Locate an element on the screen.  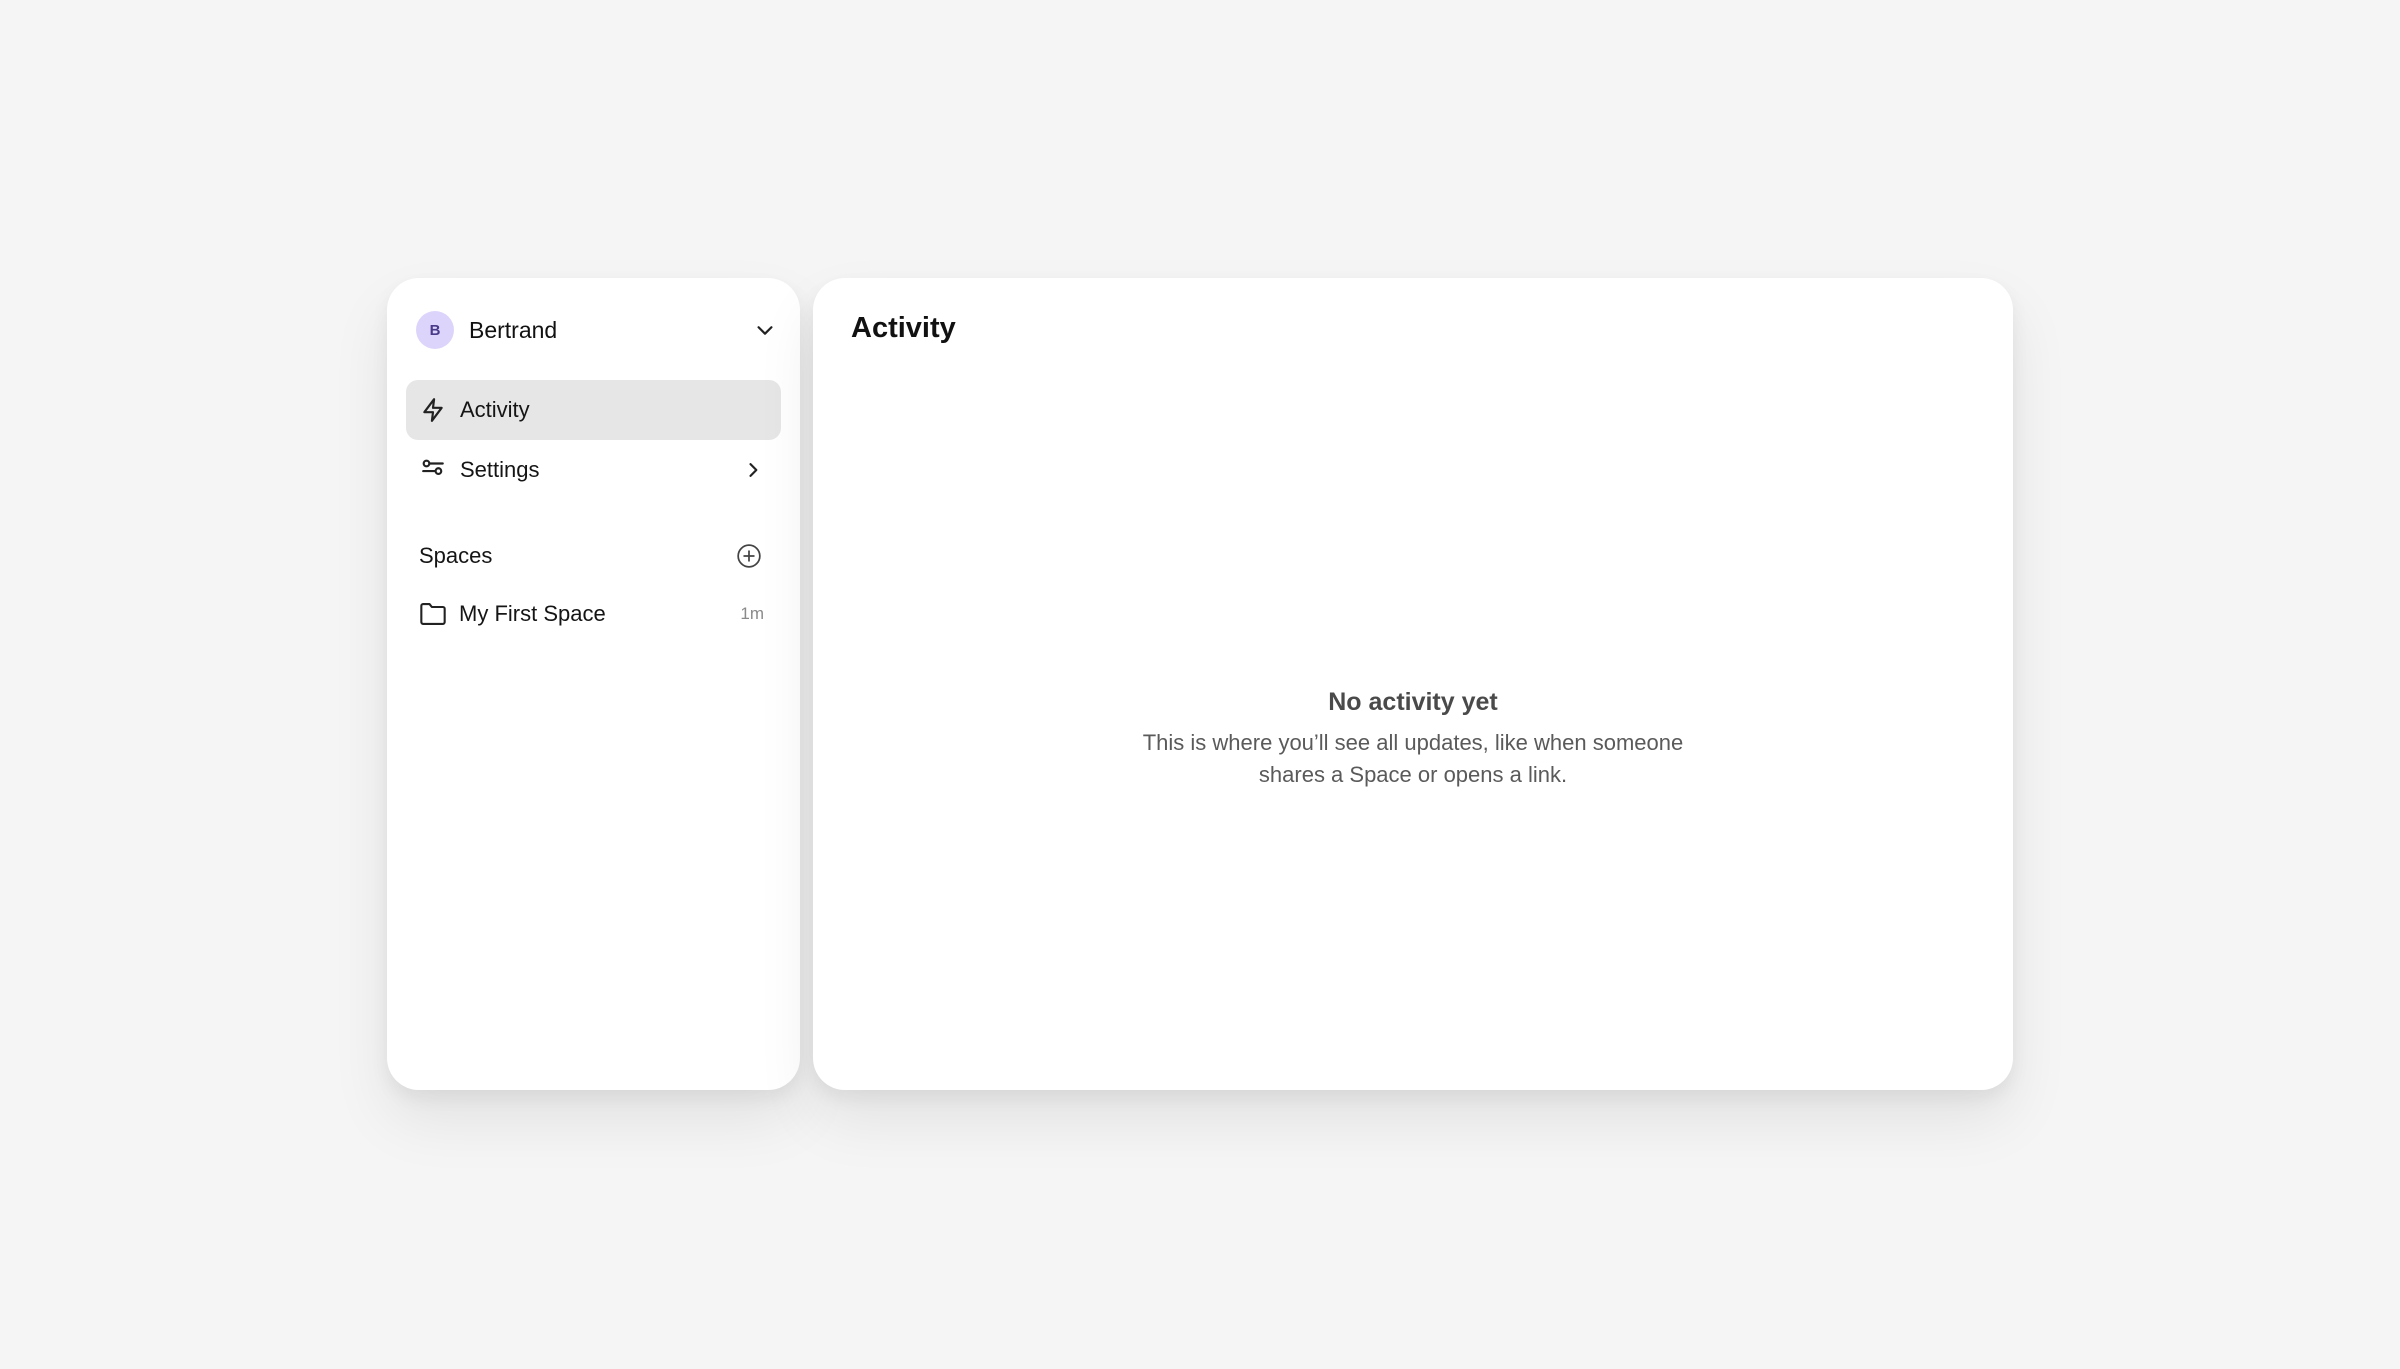
space-updated-time: 1m is located at coordinates (752, 613).